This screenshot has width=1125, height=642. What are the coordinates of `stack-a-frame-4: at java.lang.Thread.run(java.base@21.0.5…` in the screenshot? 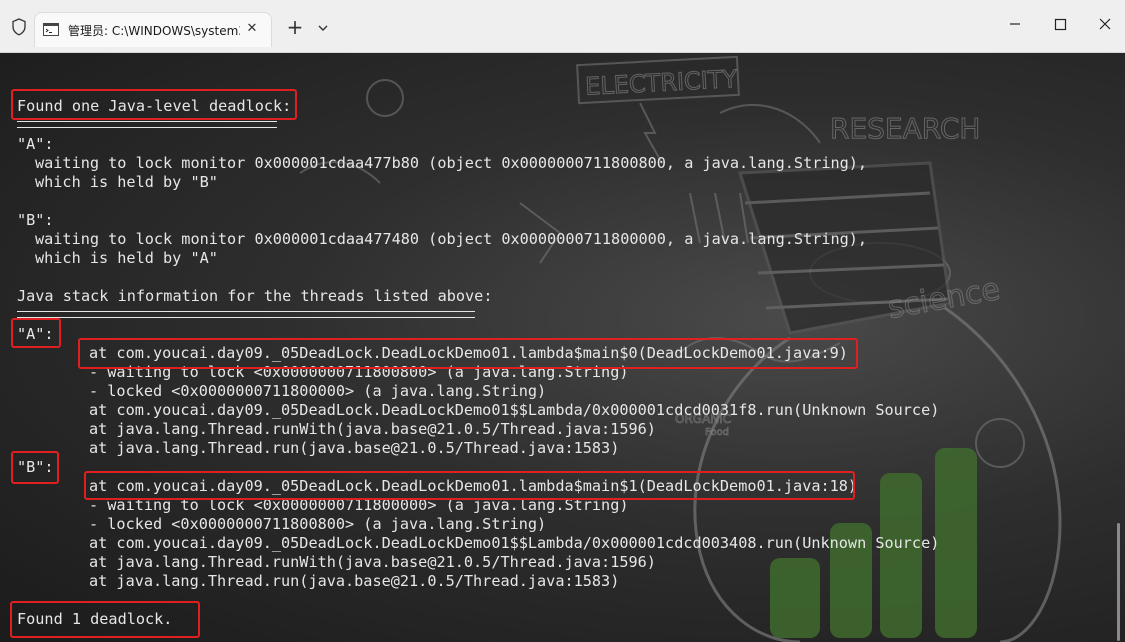 It's located at (354, 448).